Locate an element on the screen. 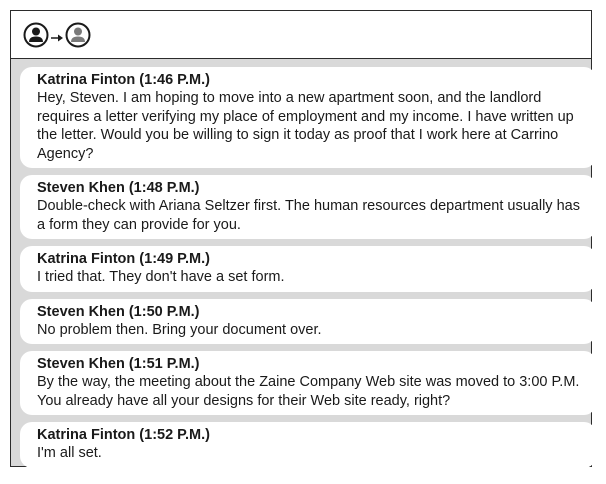  right-arrow-icon is located at coordinates (57, 35).